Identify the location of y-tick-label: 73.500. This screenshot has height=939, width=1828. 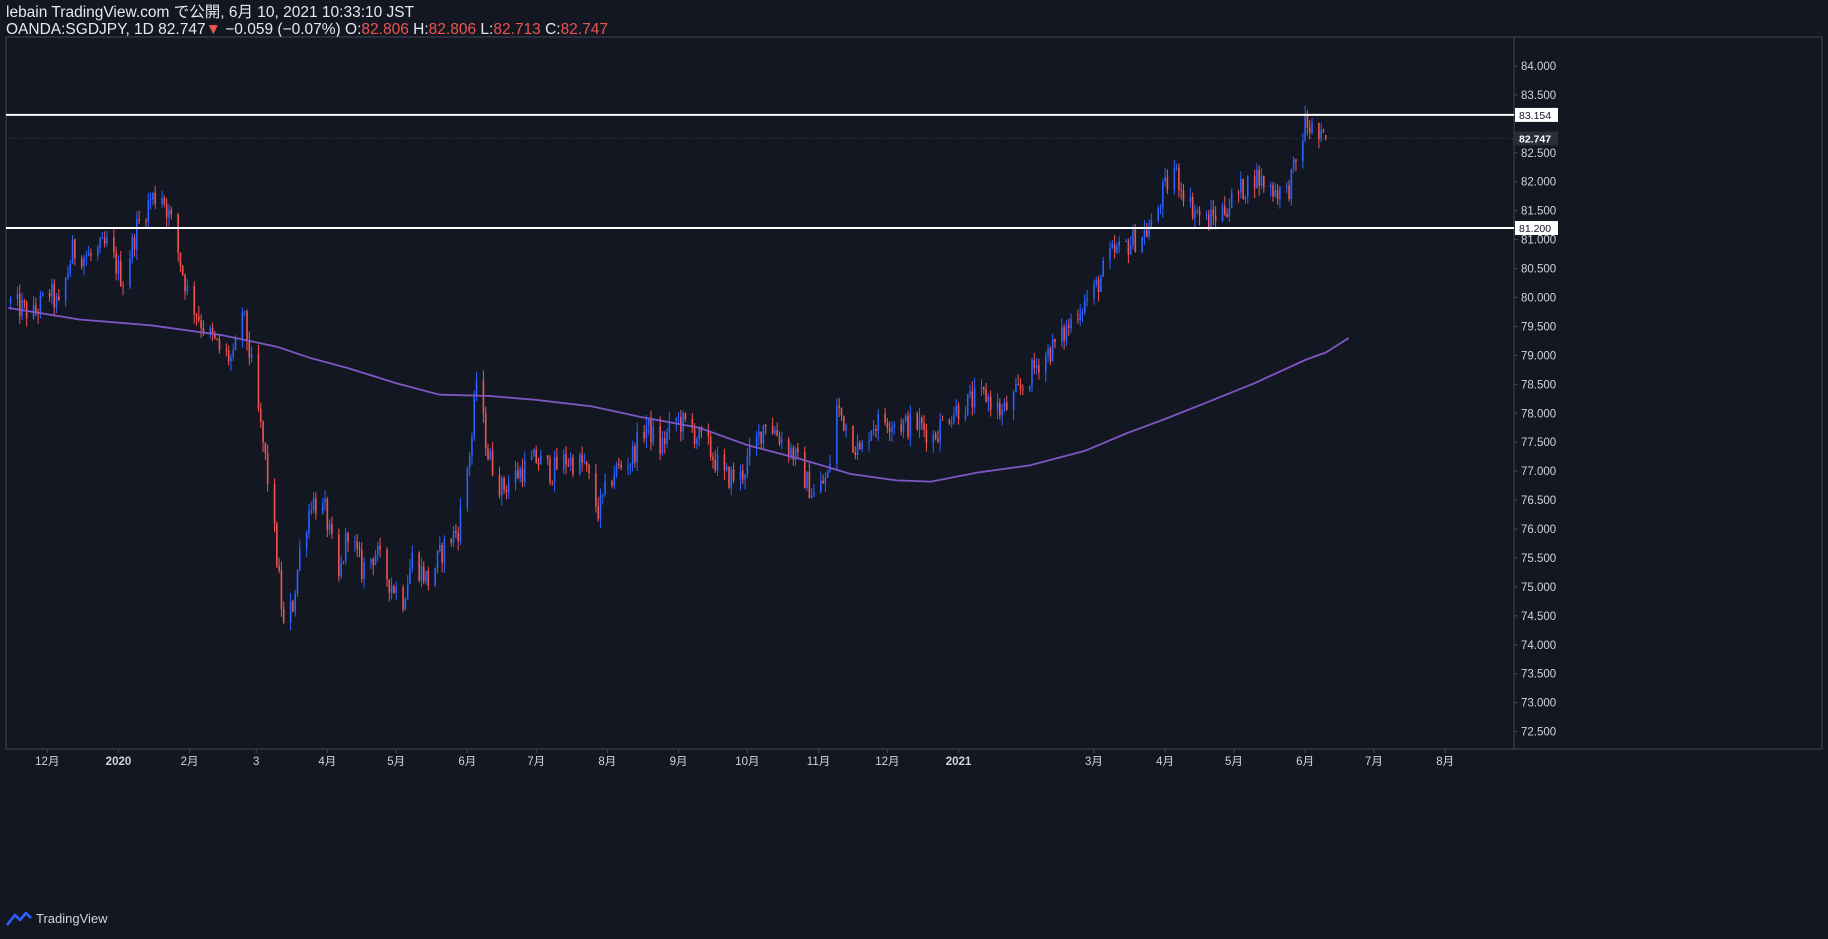
(1538, 675).